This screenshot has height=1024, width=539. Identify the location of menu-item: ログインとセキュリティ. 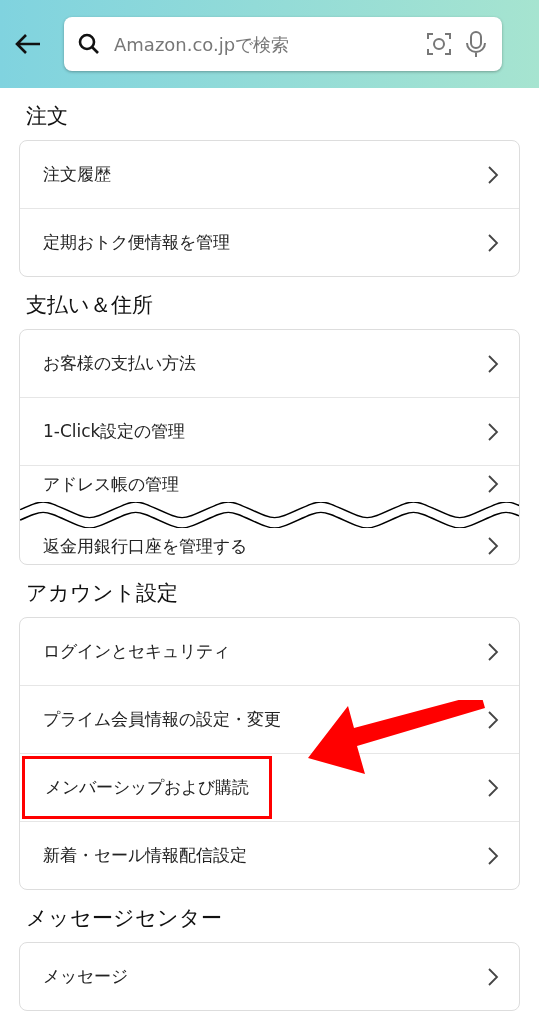
(269, 651).